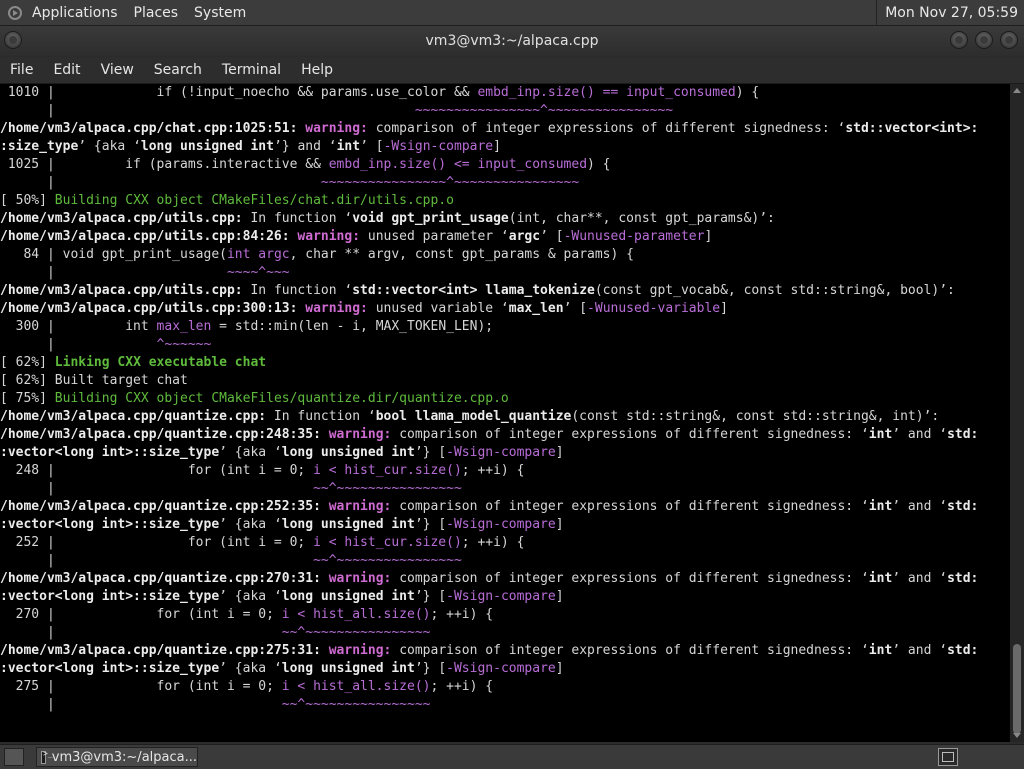 The width and height of the screenshot is (1024, 769). What do you see at coordinates (356, 686) in the screenshot?
I see `terminal-text: i < hist_all.size()` at bounding box center [356, 686].